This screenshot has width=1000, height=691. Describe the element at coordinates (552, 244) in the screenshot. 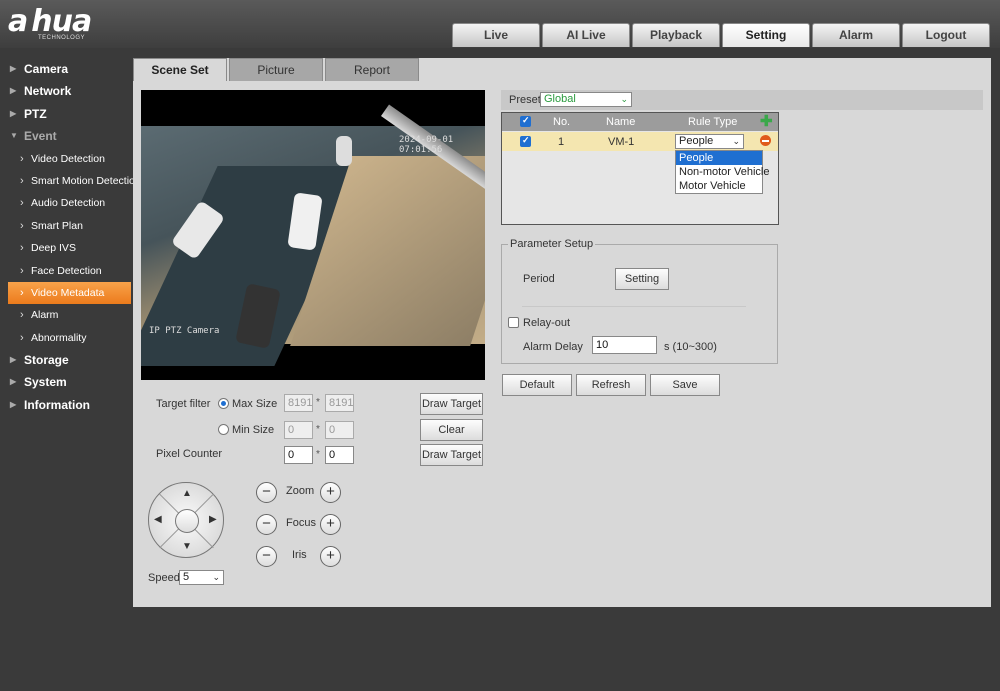

I see `parameter-setup-legend: Parameter Setup` at that location.